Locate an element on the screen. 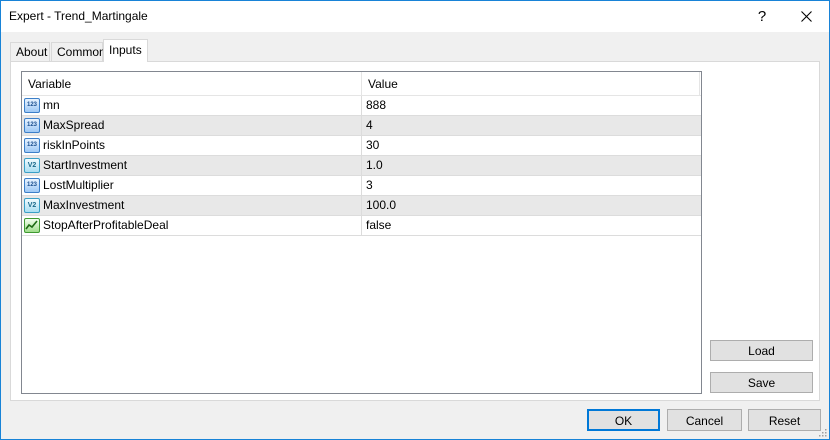 The height and width of the screenshot is (440, 830). variable-name: LostMultiplier is located at coordinates (78, 185).